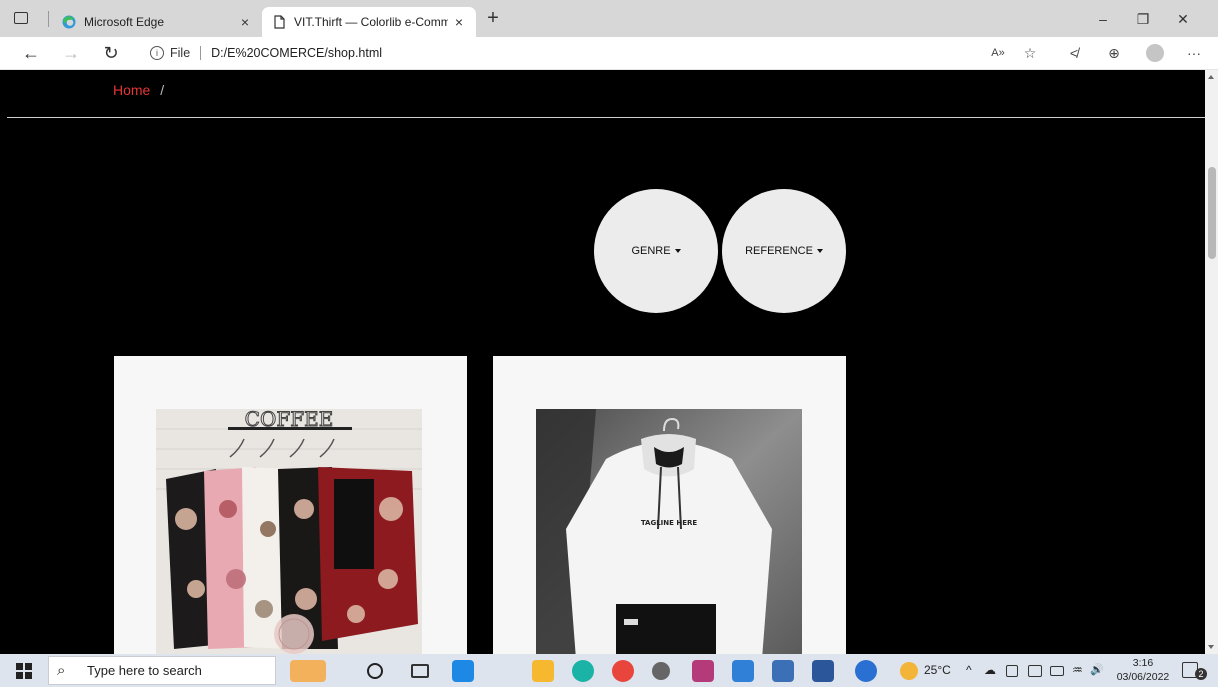 Image resolution: width=1218 pixels, height=687 pixels. Describe the element at coordinates (866, 671) in the screenshot. I see `help-icon` at that location.